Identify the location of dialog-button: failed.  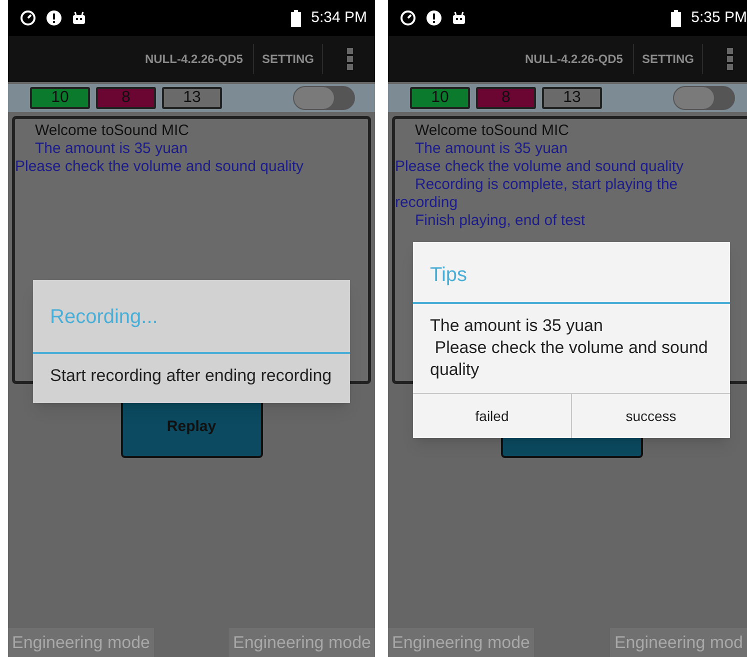
(492, 416).